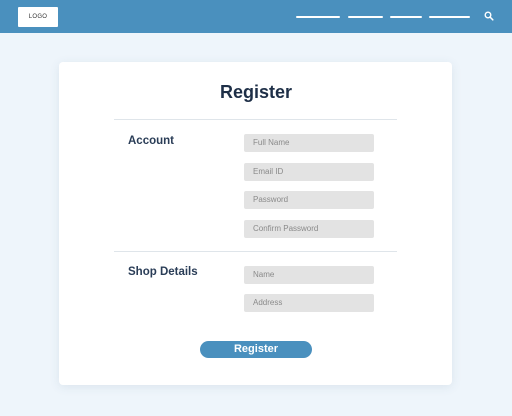 This screenshot has height=416, width=512. Describe the element at coordinates (151, 141) in the screenshot. I see `section-label-account: Account` at that location.